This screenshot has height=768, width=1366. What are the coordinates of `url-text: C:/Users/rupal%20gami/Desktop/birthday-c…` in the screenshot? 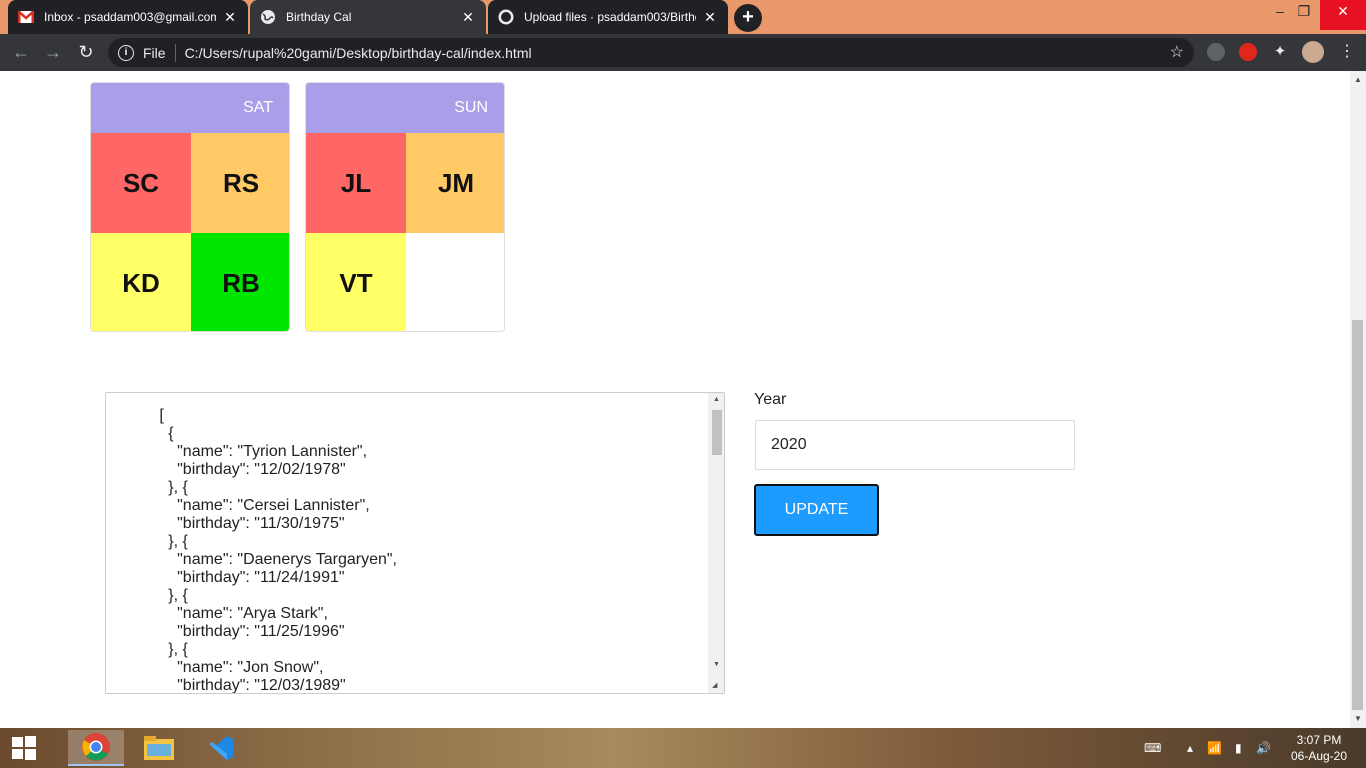 It's located at (358, 53).